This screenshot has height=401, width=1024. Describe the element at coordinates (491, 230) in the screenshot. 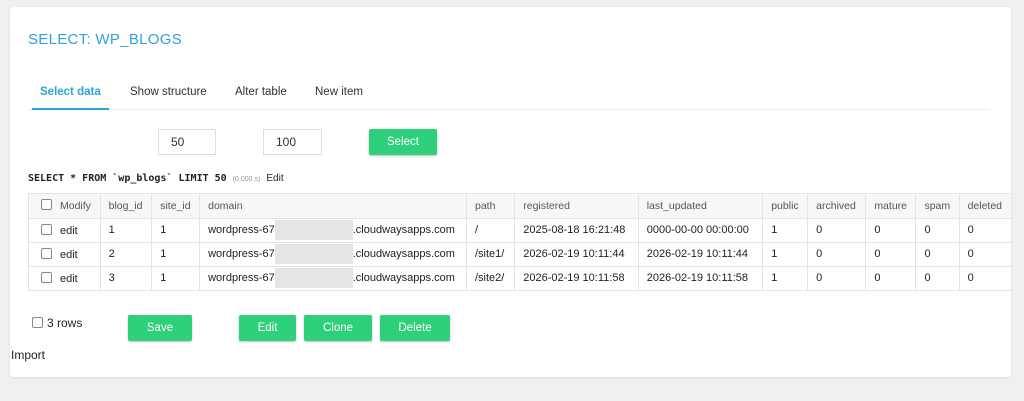

I see `cell-path: /` at that location.